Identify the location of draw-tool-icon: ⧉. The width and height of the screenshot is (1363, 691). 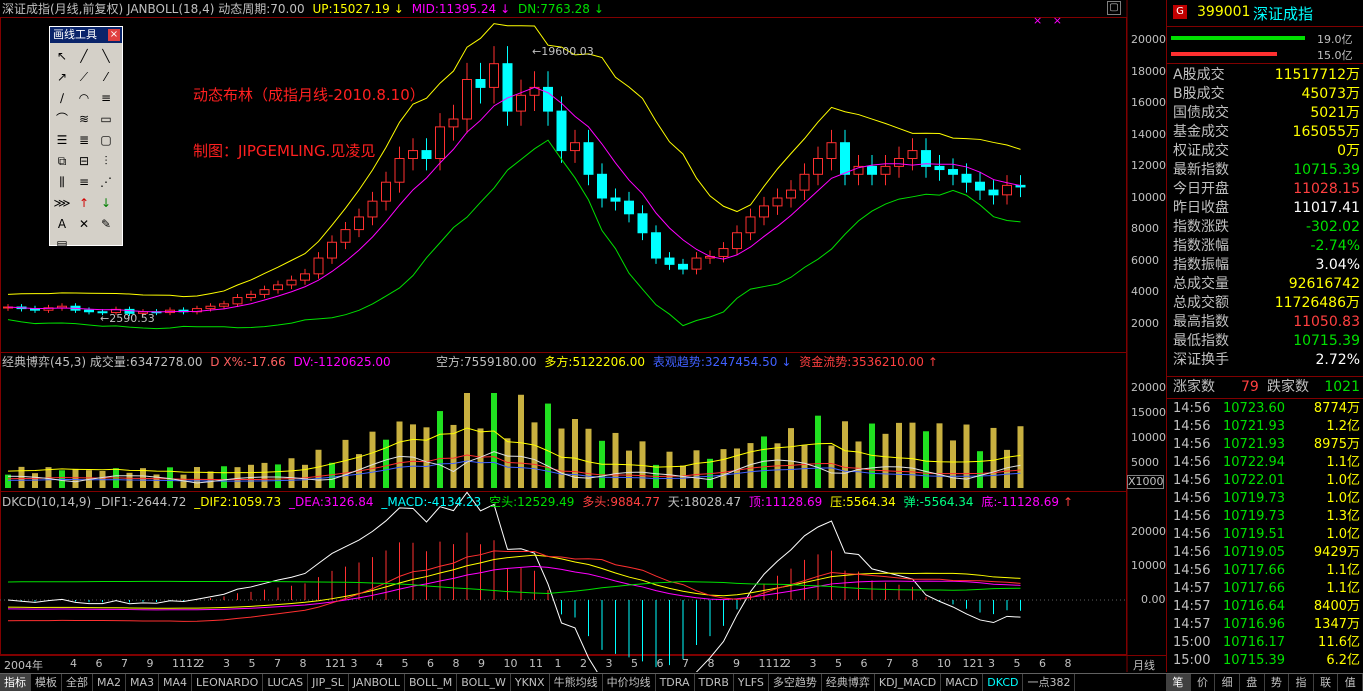
(62, 161).